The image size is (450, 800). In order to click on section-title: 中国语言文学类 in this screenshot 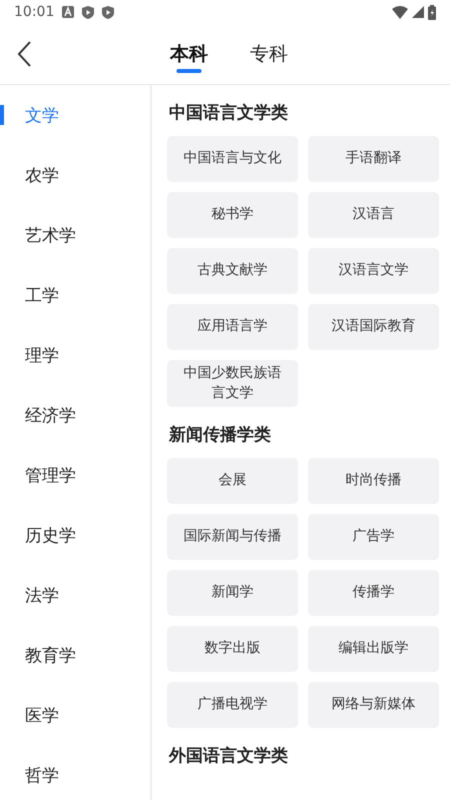, I will do `click(229, 113)`.